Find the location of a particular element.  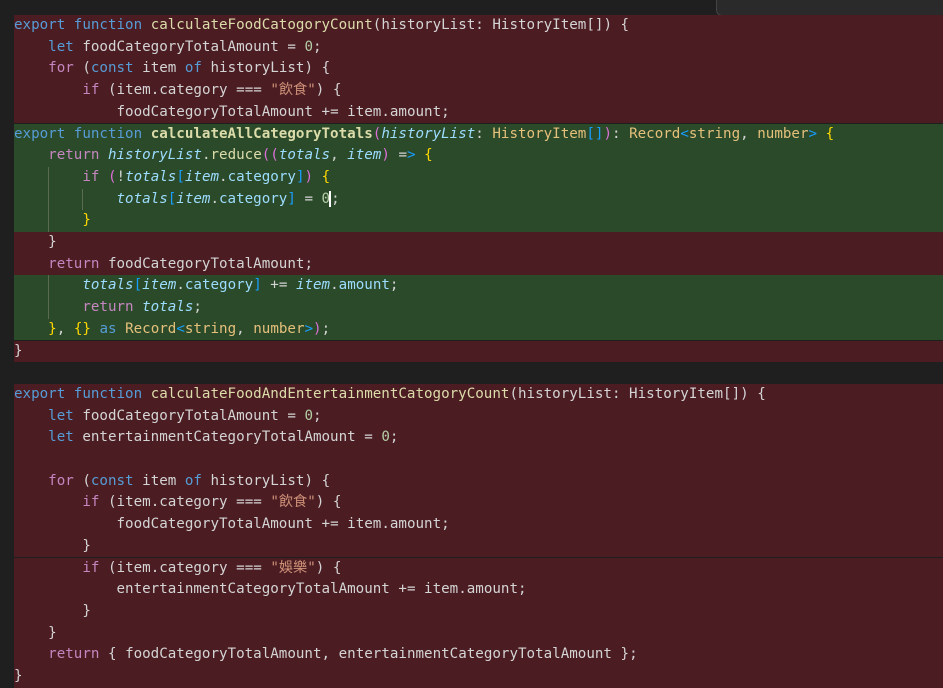

code-text: totals[item.category] = 0; is located at coordinates (228, 198).